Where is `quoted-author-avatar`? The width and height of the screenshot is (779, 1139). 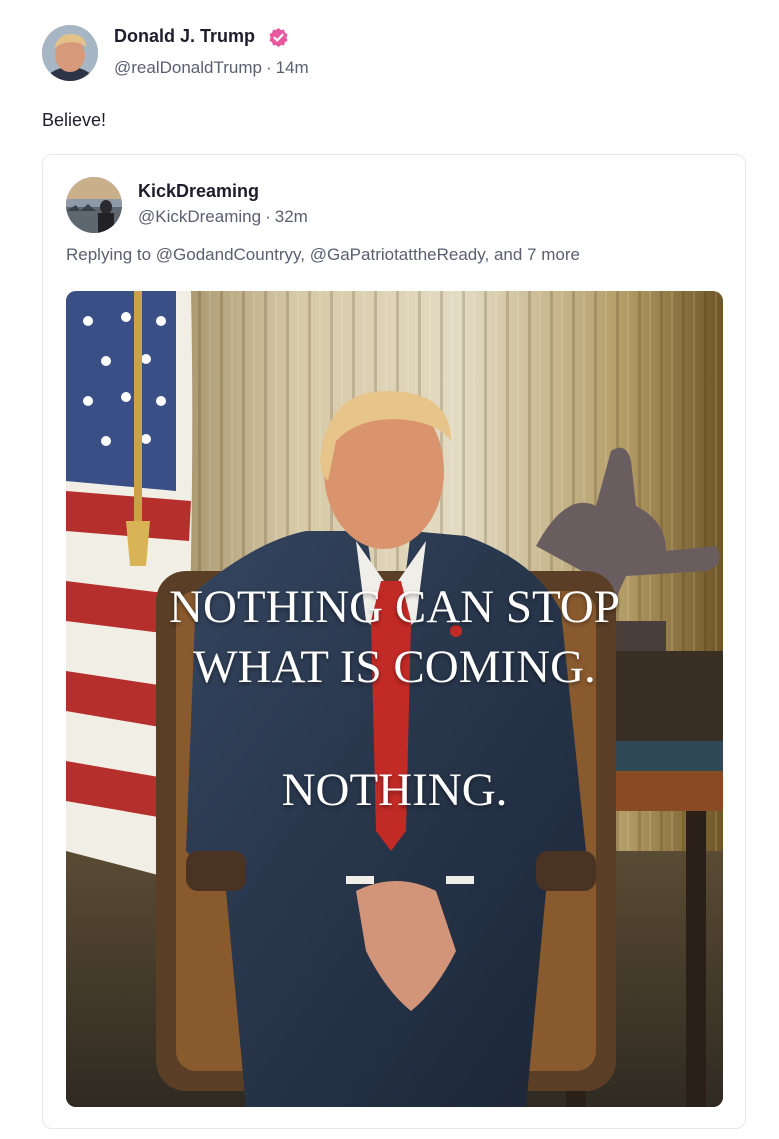
quoted-author-avatar is located at coordinates (94, 205).